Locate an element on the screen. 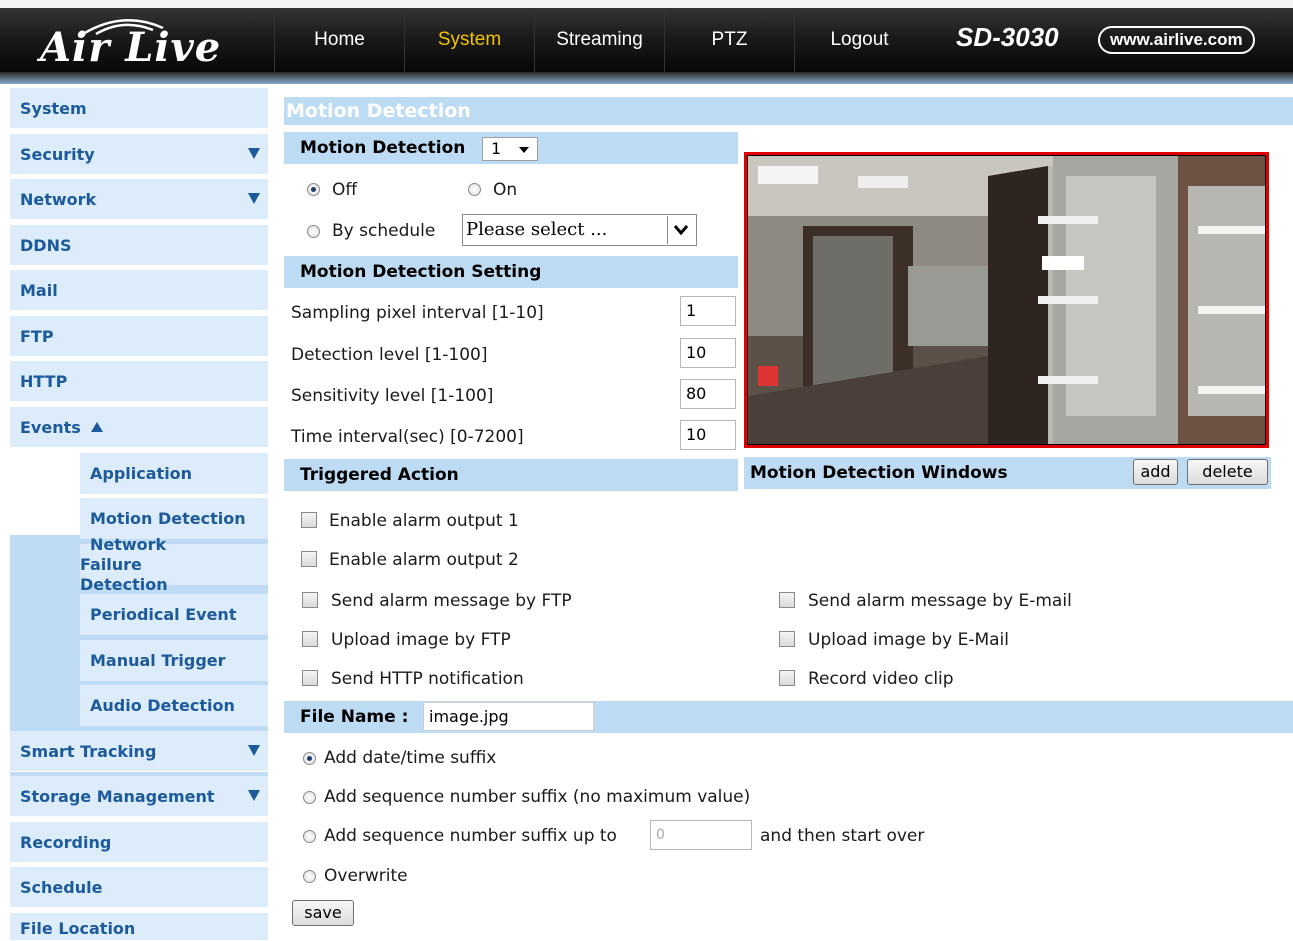 The image size is (1293, 941). model-name: SD-3030 is located at coordinates (1007, 37).